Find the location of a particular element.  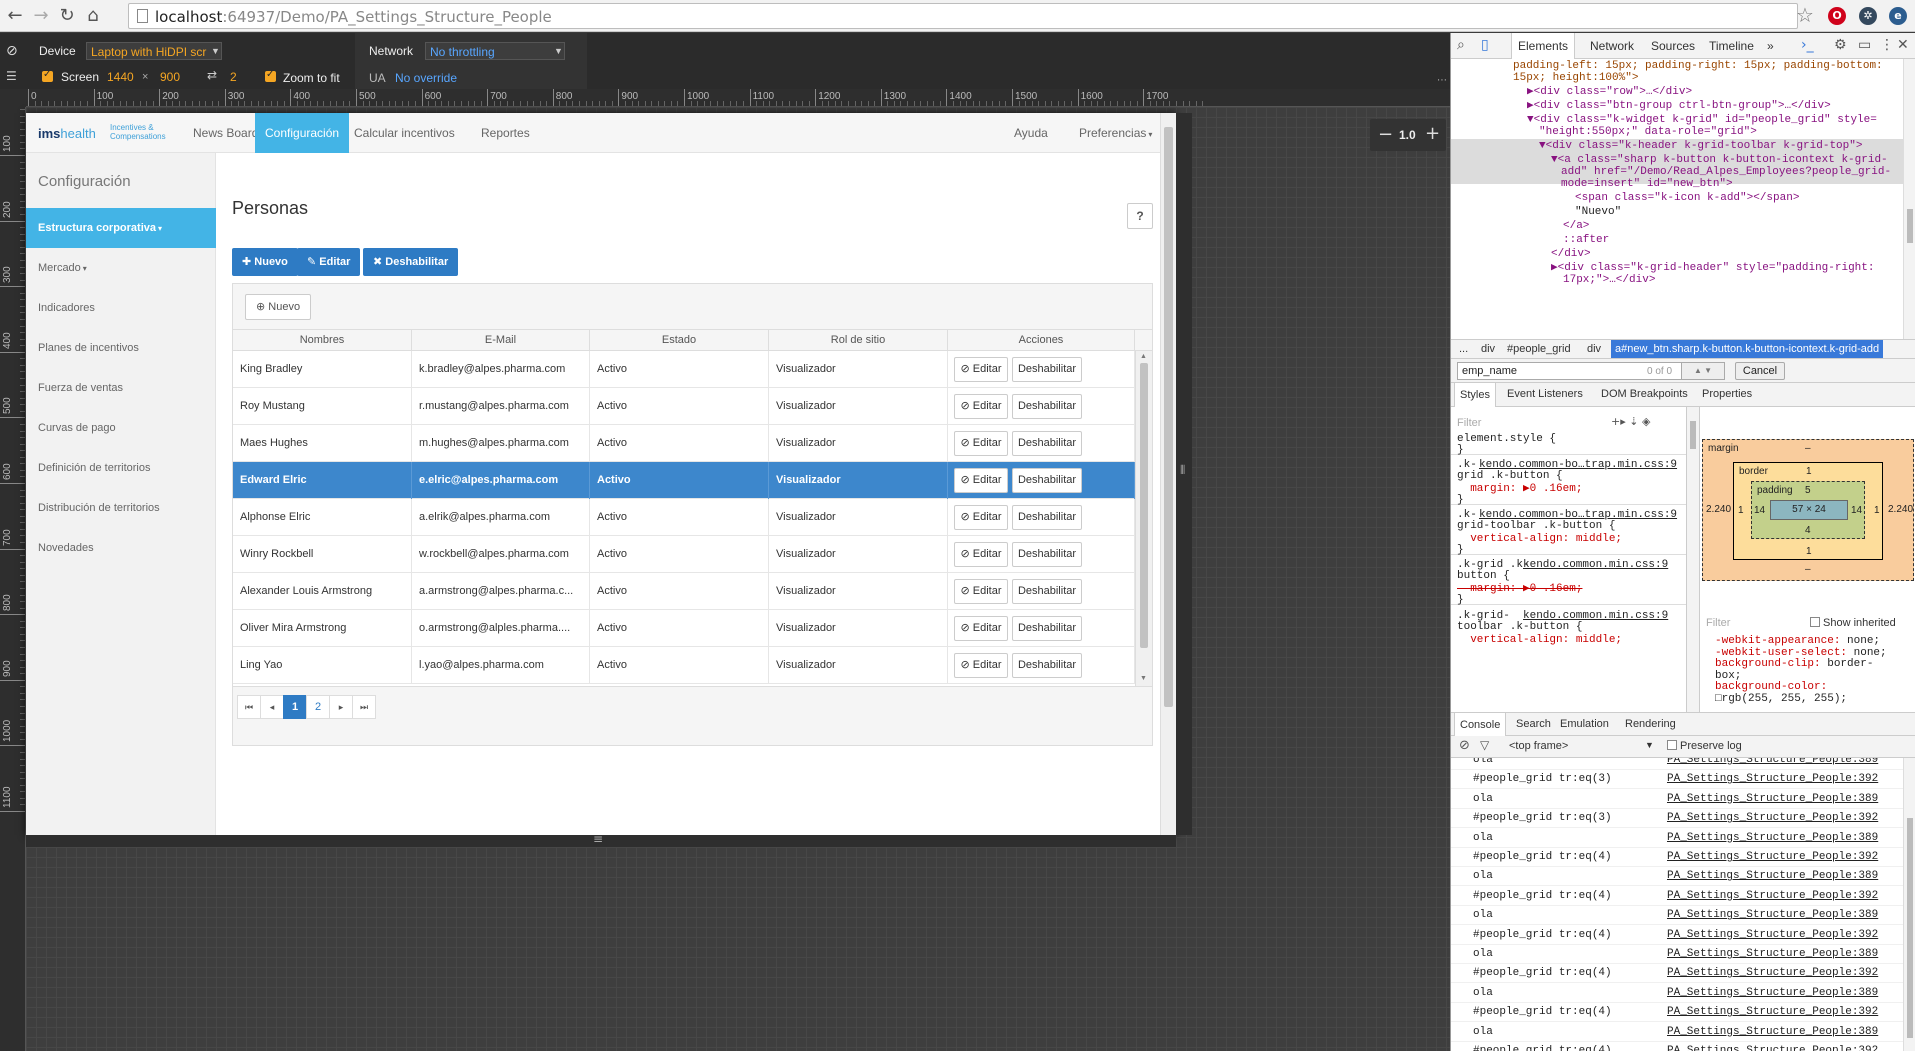

breadcrumb-item: div is located at coordinates (1488, 349).